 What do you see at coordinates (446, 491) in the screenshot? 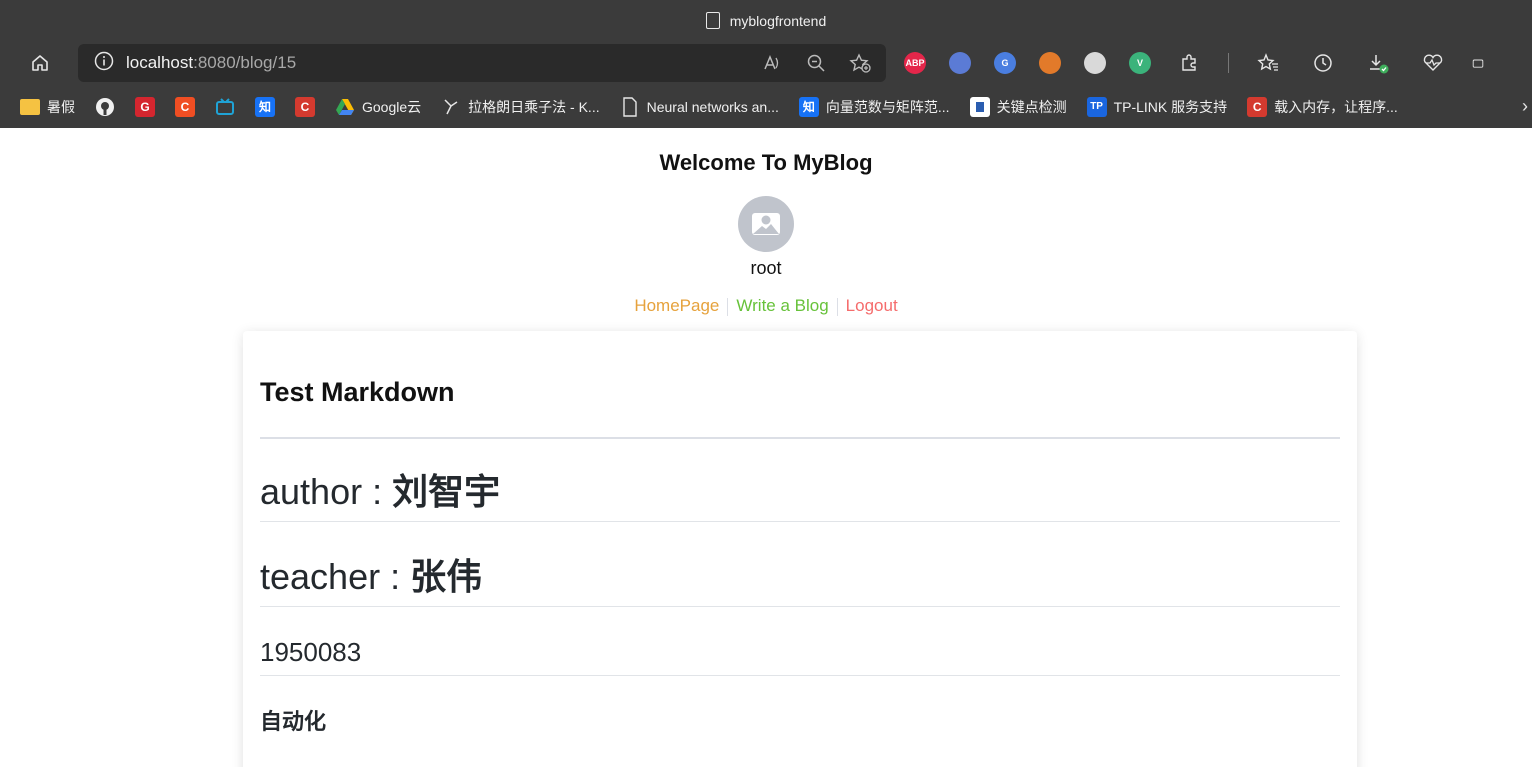
I see `author-name: 刘智宇` at bounding box center [446, 491].